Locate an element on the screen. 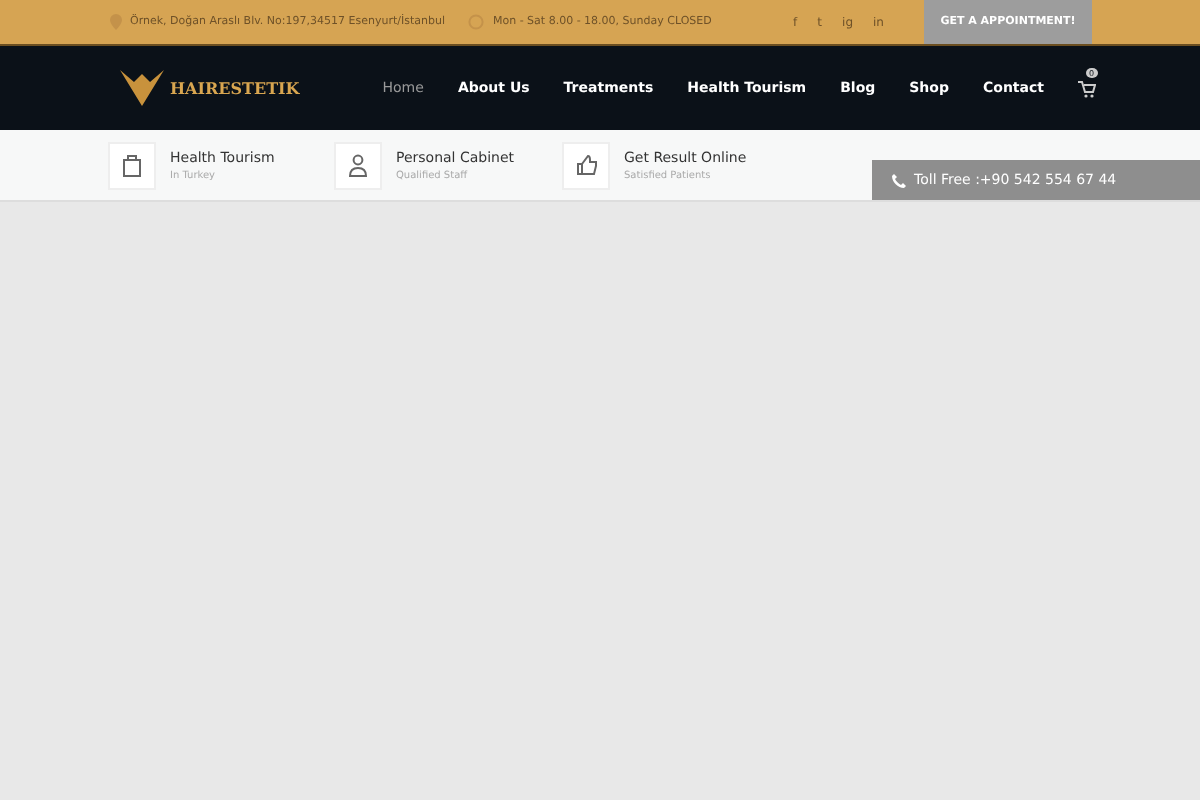 The height and width of the screenshot is (800, 1200). suitcase-icon is located at coordinates (132, 165).